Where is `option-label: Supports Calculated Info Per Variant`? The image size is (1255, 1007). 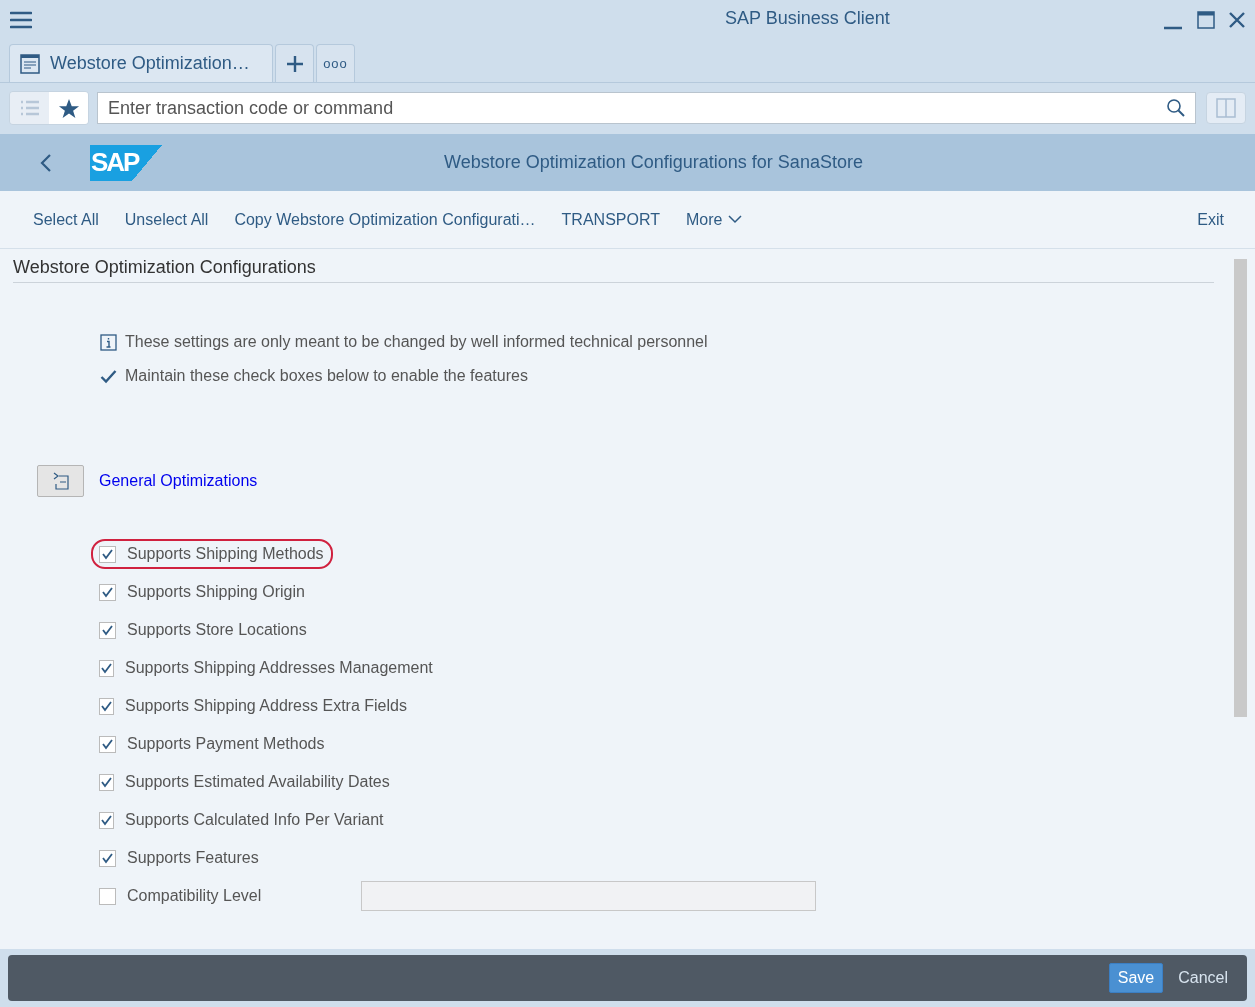 option-label: Supports Calculated Info Per Variant is located at coordinates (254, 820).